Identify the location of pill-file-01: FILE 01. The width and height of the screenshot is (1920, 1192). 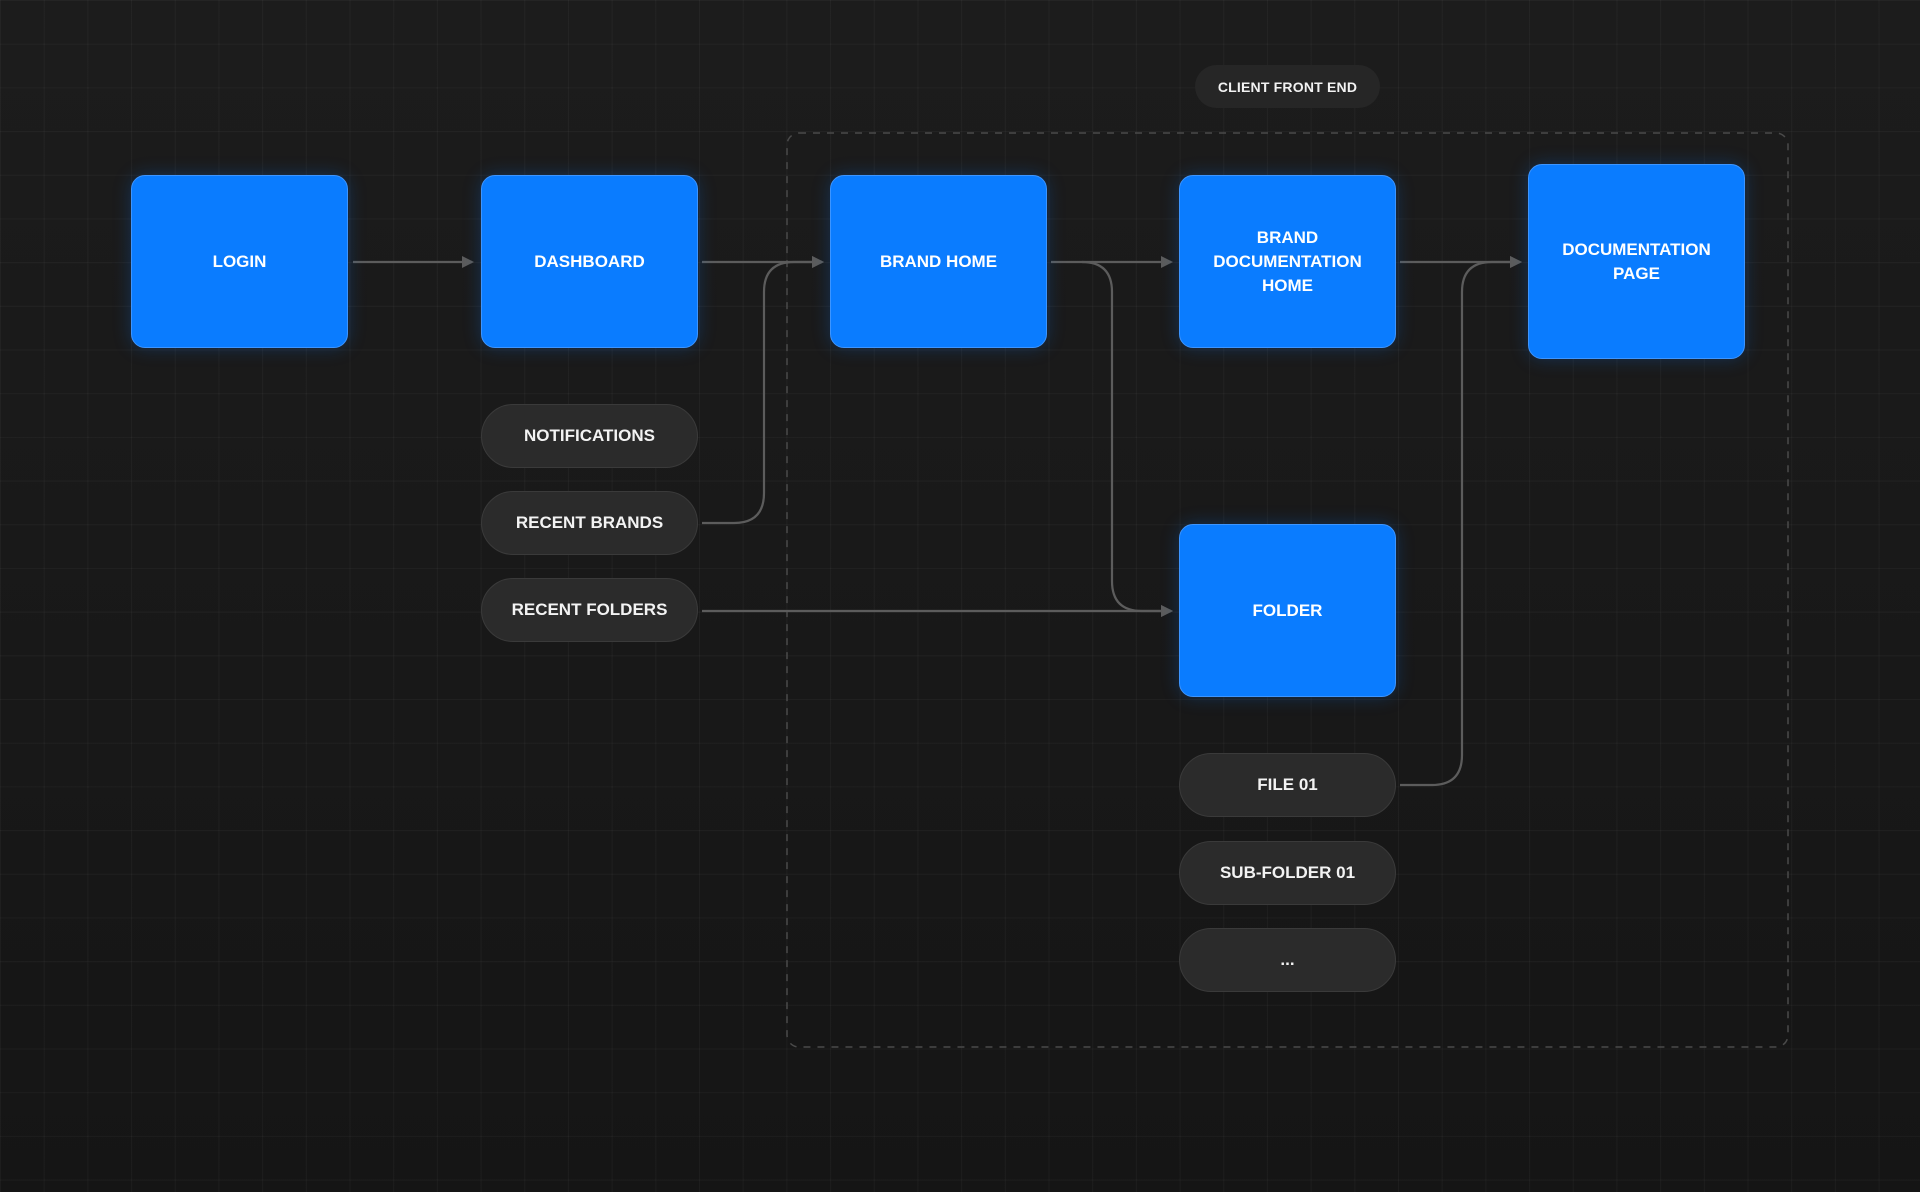
(1287, 785).